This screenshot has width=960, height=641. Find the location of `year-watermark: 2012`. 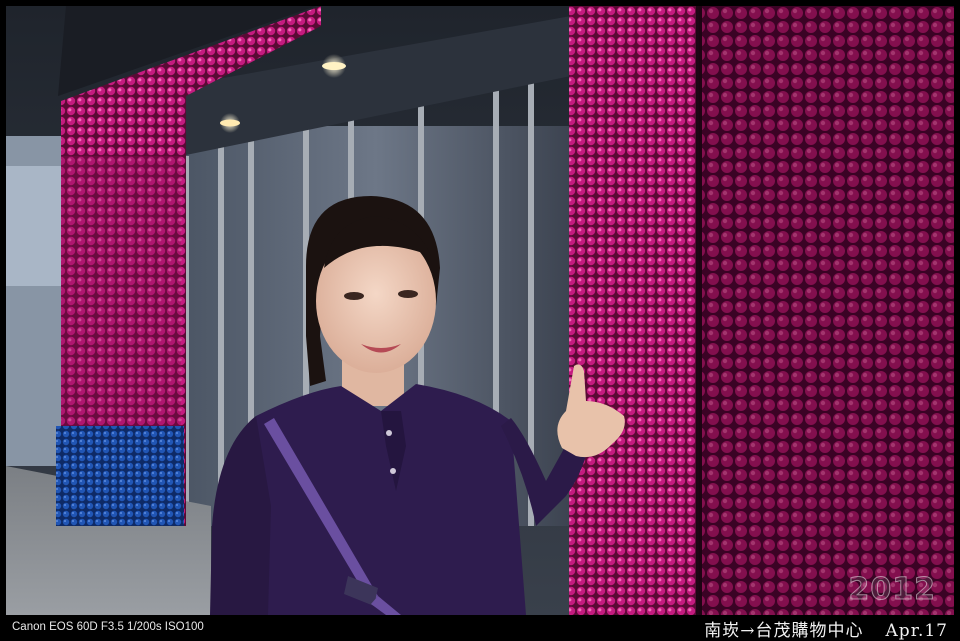

year-watermark: 2012 is located at coordinates (892, 590).